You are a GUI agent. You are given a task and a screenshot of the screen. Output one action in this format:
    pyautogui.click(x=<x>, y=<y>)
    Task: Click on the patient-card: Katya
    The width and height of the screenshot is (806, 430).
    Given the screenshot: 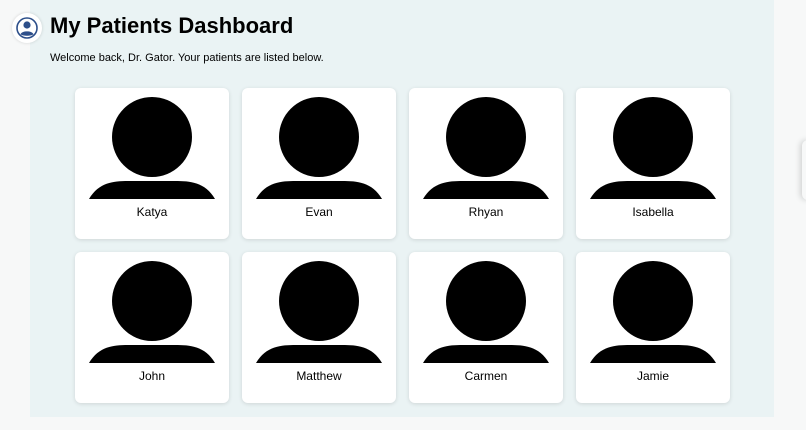 What is the action you would take?
    pyautogui.click(x=152, y=163)
    